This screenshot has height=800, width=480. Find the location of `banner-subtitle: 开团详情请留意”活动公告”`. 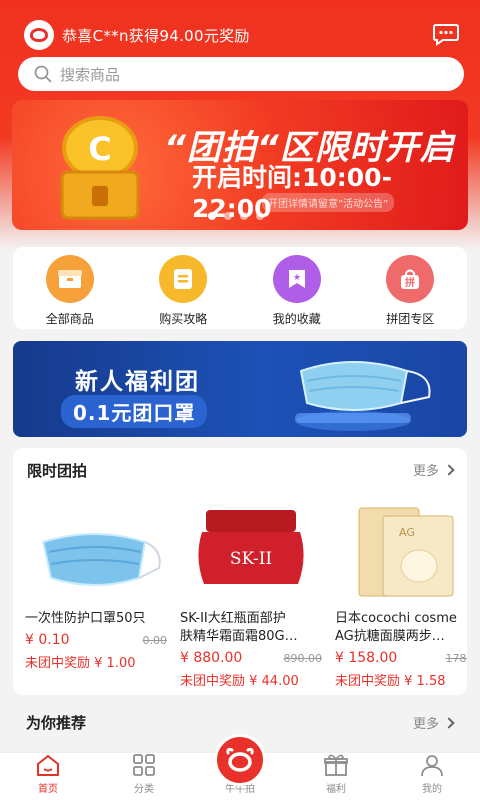

banner-subtitle: 开团详情请留意”活动公告” is located at coordinates (328, 202).